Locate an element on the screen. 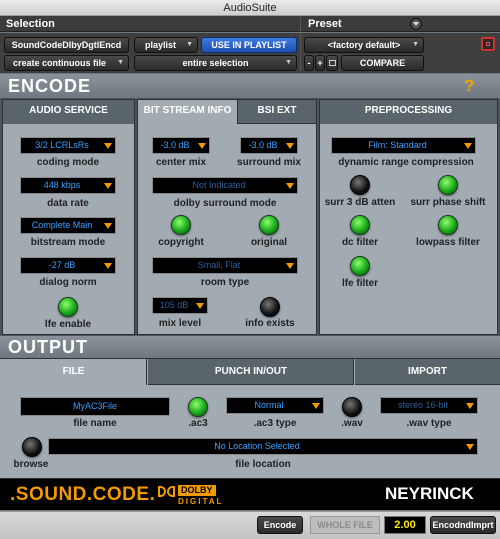 This screenshot has height=539, width=500. surr-phase-shift-toggle is located at coordinates (448, 185).